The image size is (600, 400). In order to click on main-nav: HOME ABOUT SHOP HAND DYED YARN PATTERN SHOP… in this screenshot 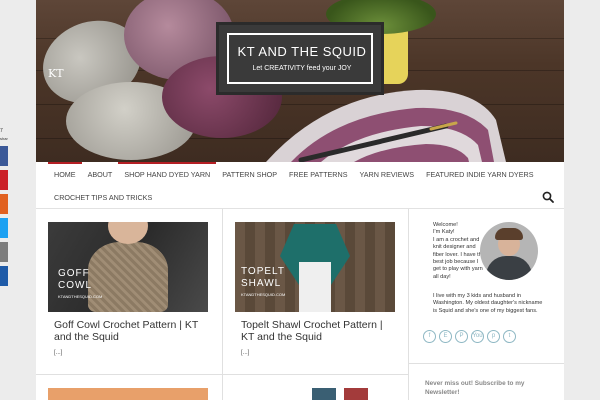, I will do `click(300, 185)`.